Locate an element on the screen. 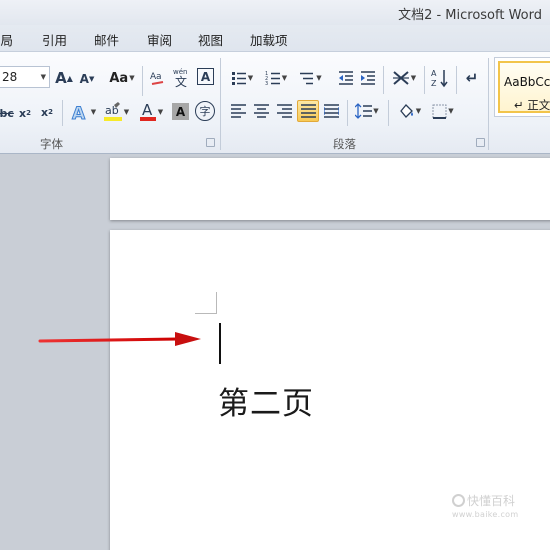 The height and width of the screenshot is (550, 550). shading-button: ▼ is located at coordinates (409, 111).